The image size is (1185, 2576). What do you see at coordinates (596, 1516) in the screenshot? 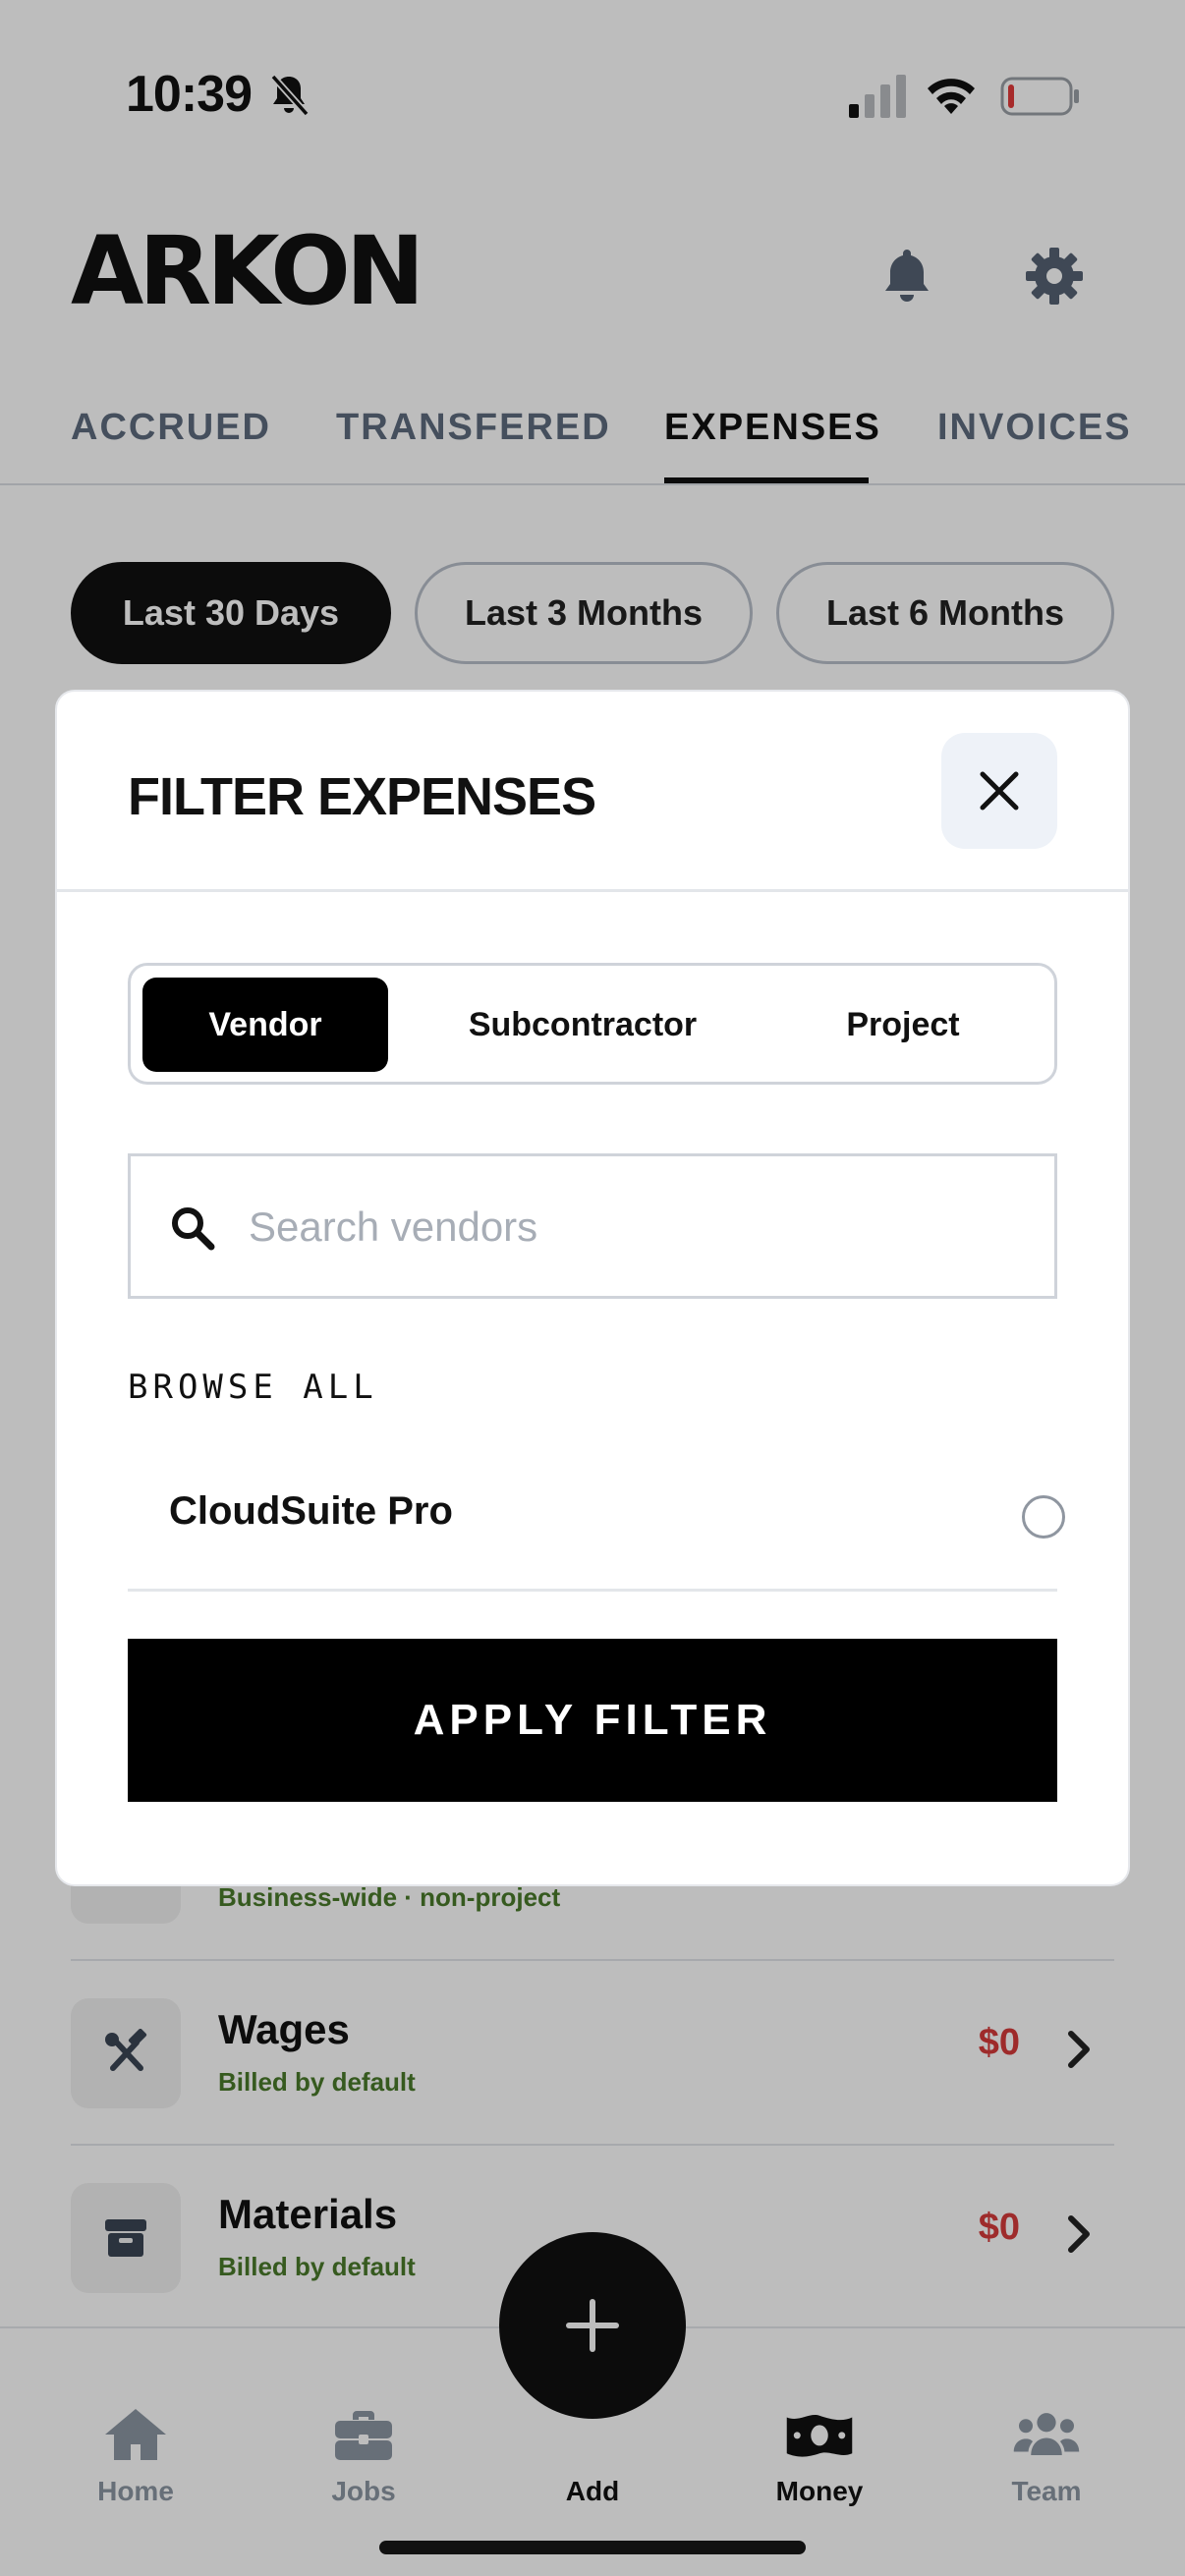
I see `vendor-option-row: CloudSuite Pro` at bounding box center [596, 1516].